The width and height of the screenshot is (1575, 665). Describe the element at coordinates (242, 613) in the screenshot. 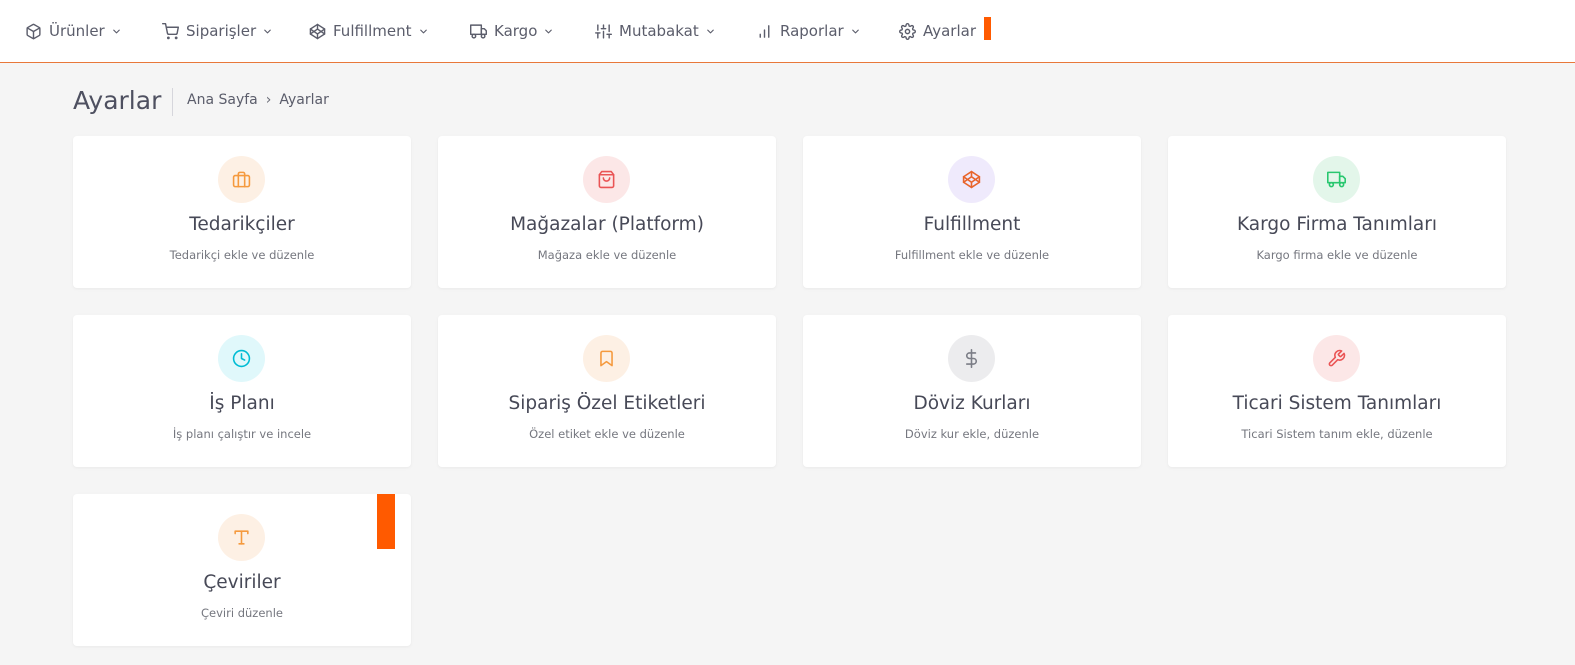

I see `card-subtitle: Çeviri düzenle` at that location.